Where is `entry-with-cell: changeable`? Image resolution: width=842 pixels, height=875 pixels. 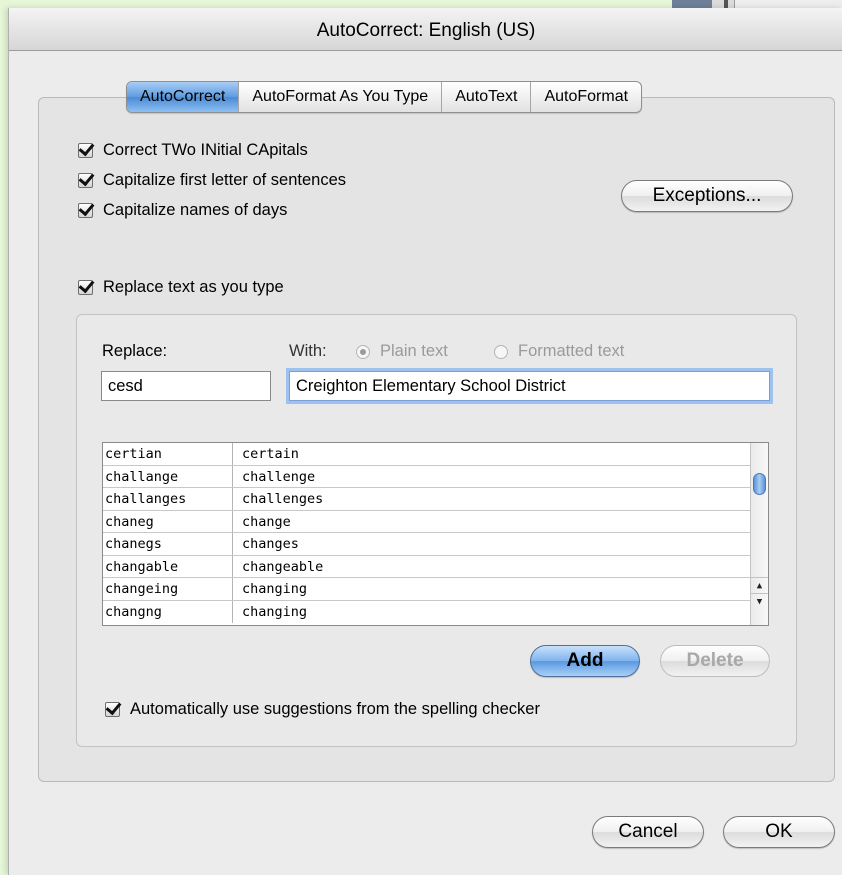
entry-with-cell: changeable is located at coordinates (283, 566).